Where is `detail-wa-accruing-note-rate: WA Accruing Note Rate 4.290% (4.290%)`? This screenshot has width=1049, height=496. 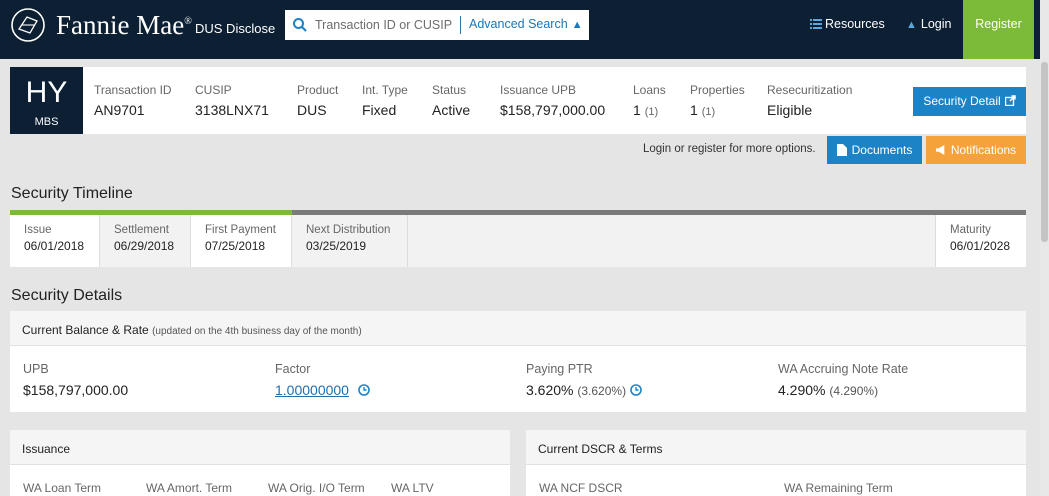
detail-wa-accruing-note-rate: WA Accruing Note Rate 4.290% (4.290%) is located at coordinates (843, 380).